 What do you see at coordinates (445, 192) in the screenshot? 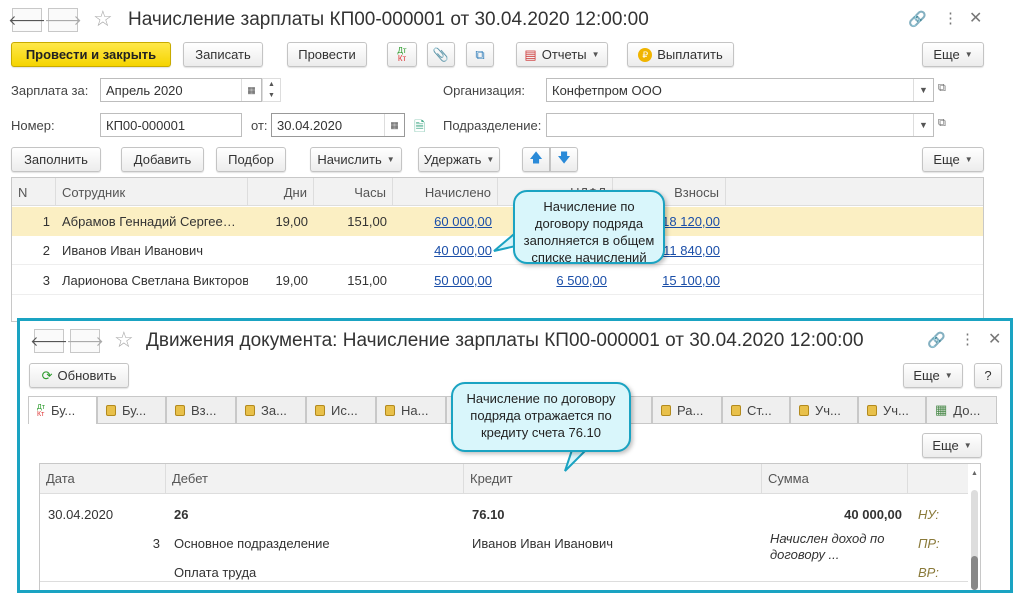
I see `column-header-accrued: Начислено` at bounding box center [445, 192].